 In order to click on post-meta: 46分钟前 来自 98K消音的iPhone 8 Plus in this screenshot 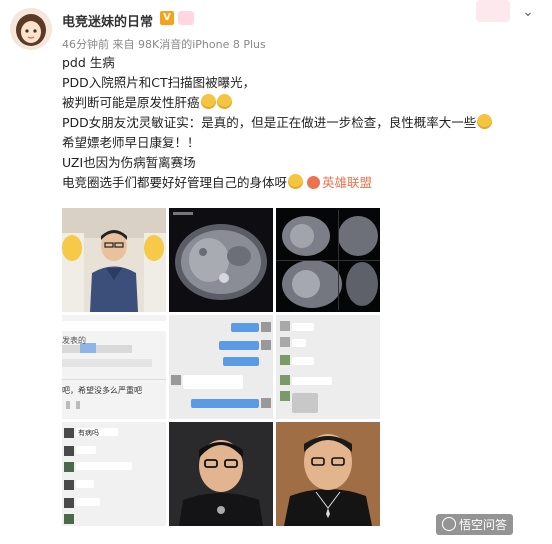, I will do `click(164, 44)`.